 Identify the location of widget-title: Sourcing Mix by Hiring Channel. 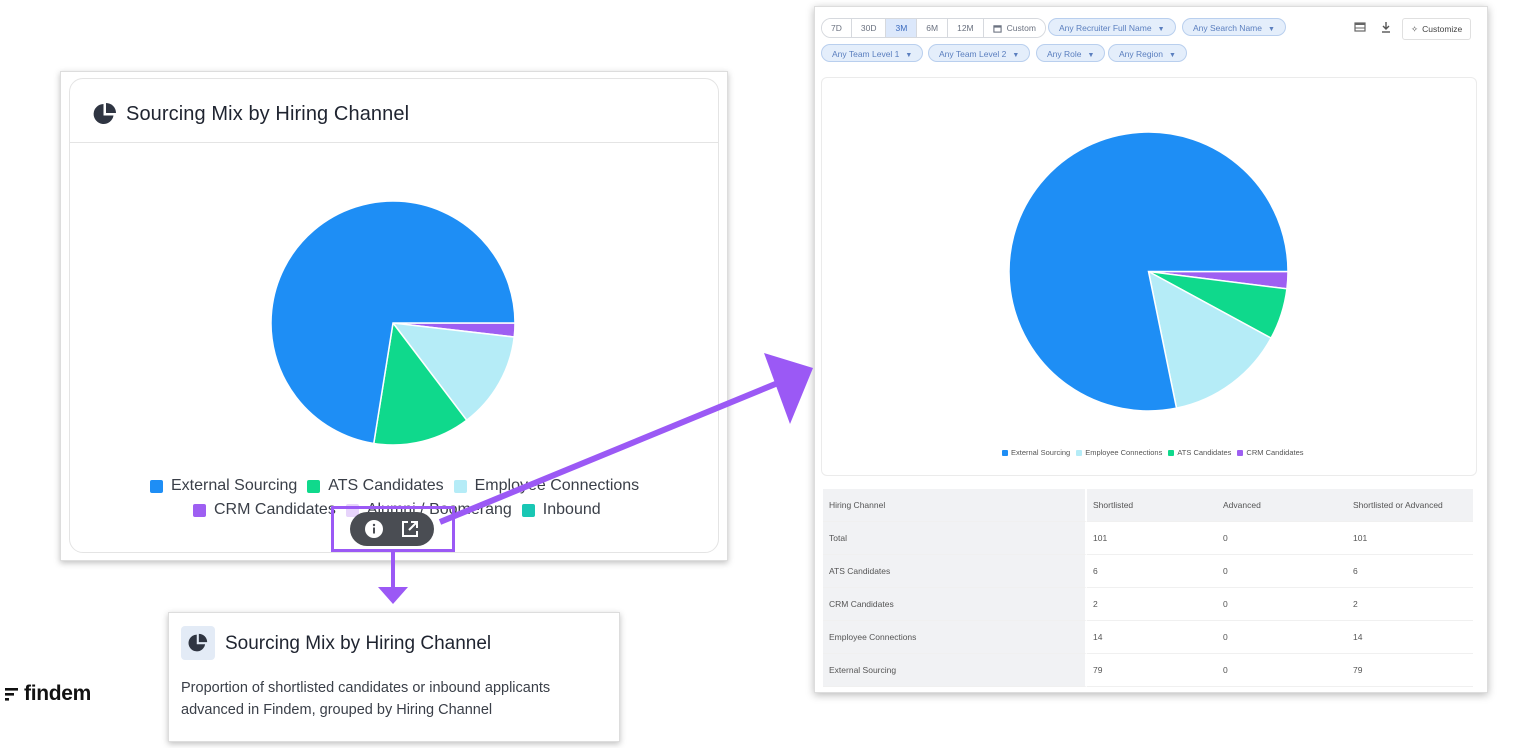
(268, 114).